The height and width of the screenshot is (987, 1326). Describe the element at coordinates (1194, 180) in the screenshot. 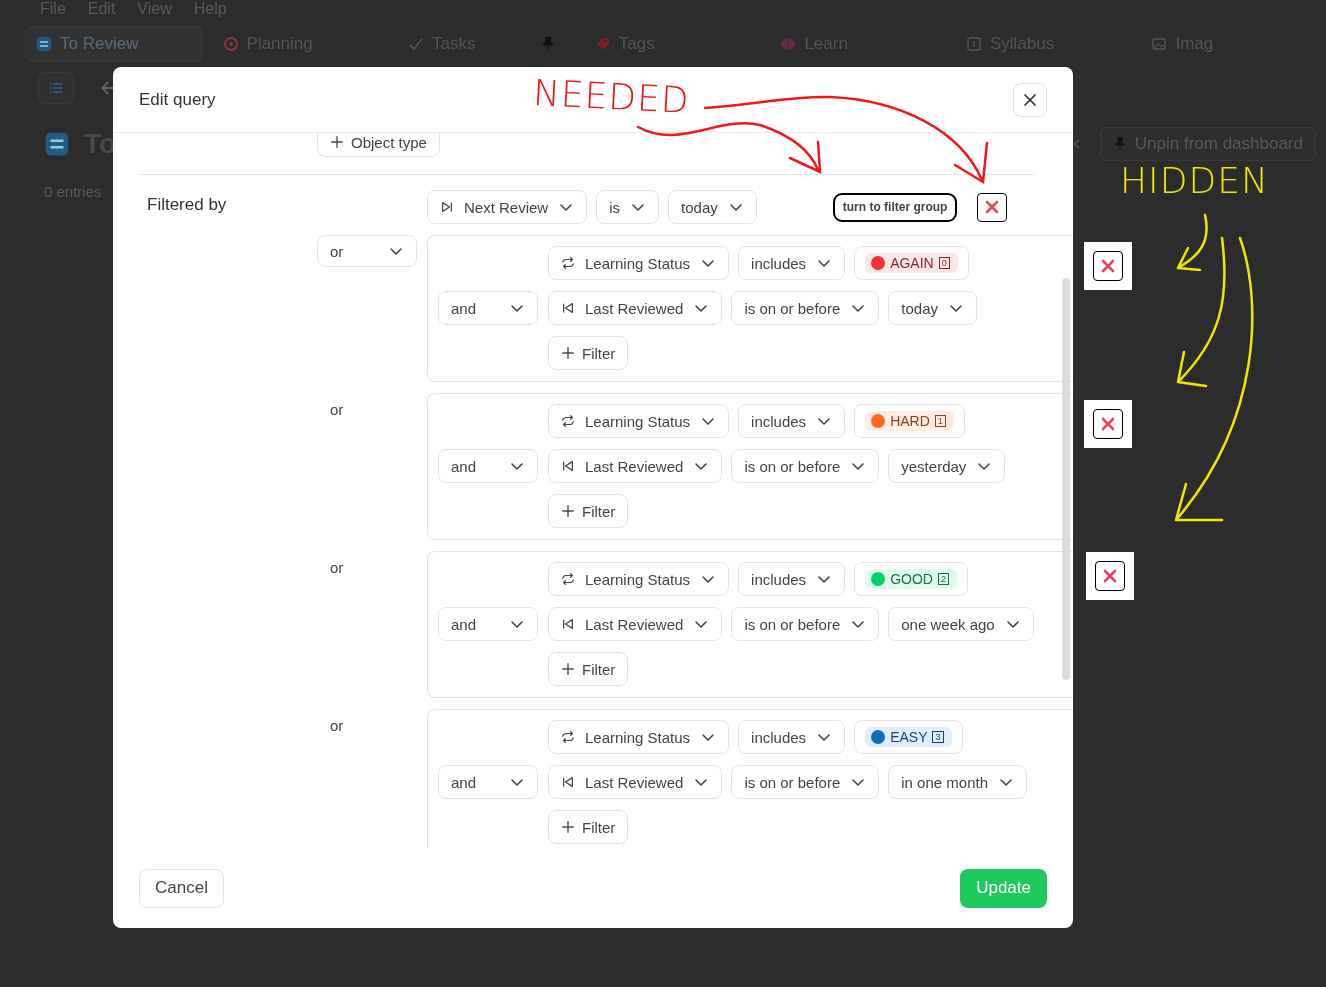

I see `annotation-text: HIDDEN` at that location.